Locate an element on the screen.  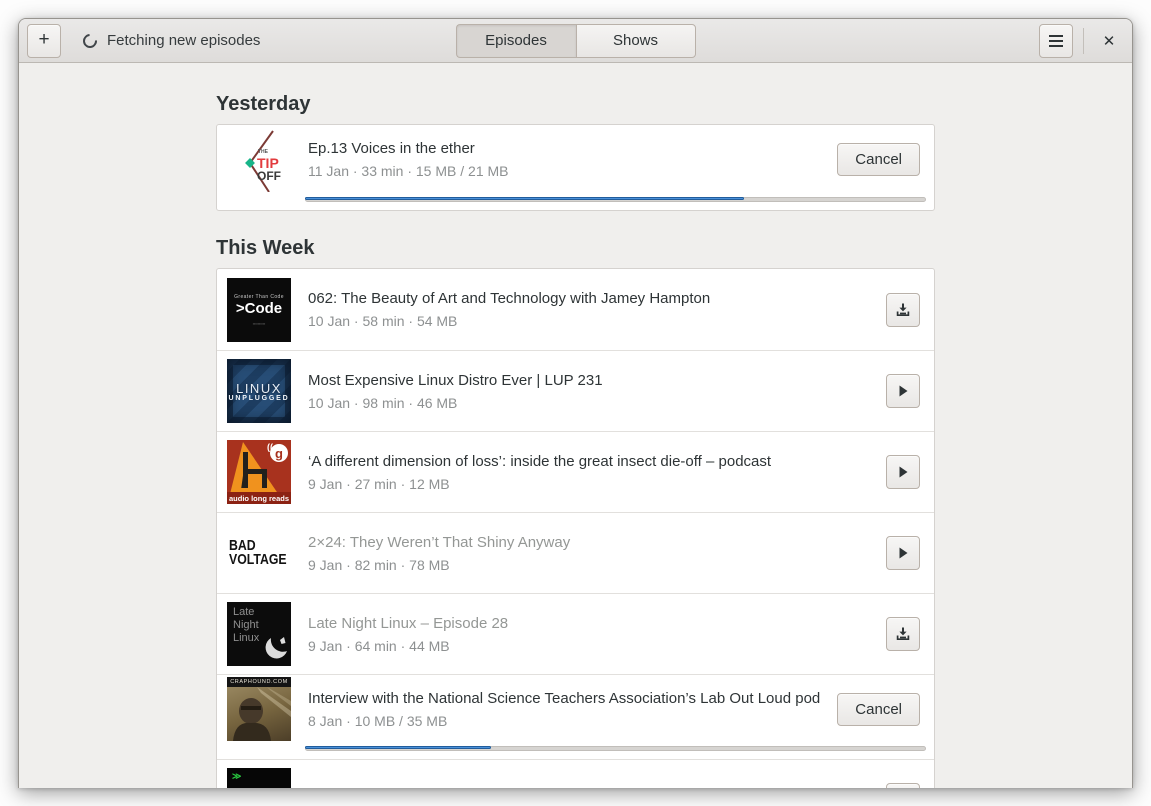
episode-meta: 10 Jan · 98 min · 46 MB is located at coordinates (383, 402).